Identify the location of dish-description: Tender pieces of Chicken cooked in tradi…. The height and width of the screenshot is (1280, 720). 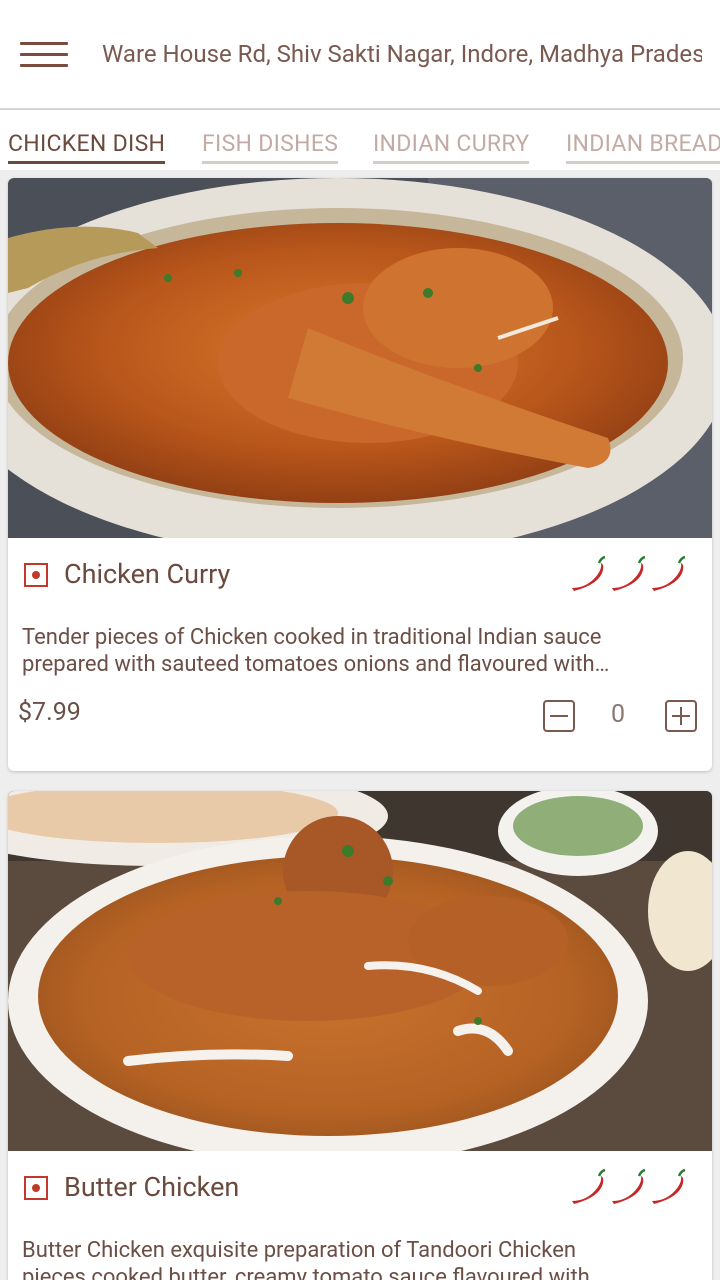
(360, 646).